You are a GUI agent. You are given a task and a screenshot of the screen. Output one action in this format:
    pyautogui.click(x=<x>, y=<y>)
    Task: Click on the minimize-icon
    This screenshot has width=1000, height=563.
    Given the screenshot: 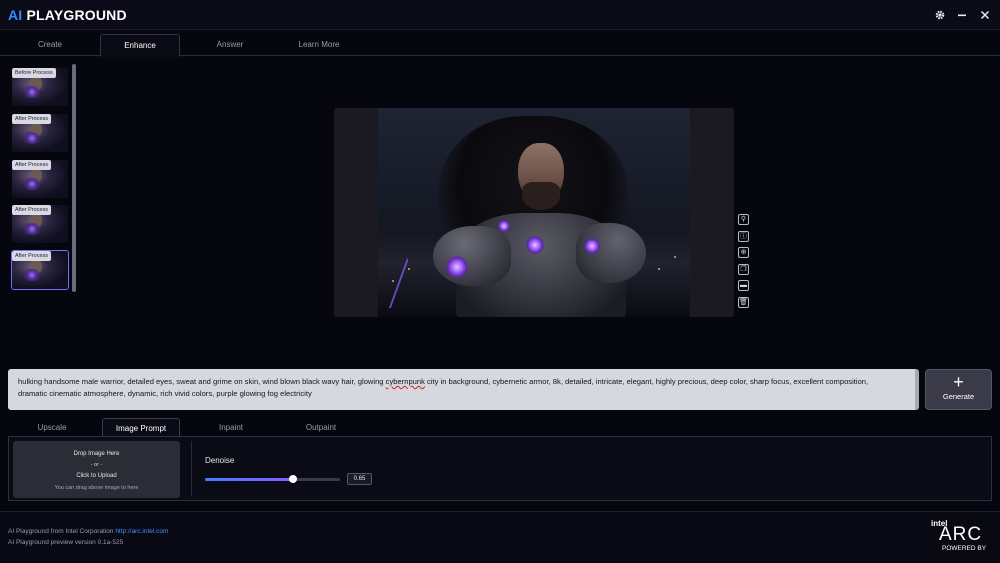 What is the action you would take?
    pyautogui.click(x=962, y=15)
    